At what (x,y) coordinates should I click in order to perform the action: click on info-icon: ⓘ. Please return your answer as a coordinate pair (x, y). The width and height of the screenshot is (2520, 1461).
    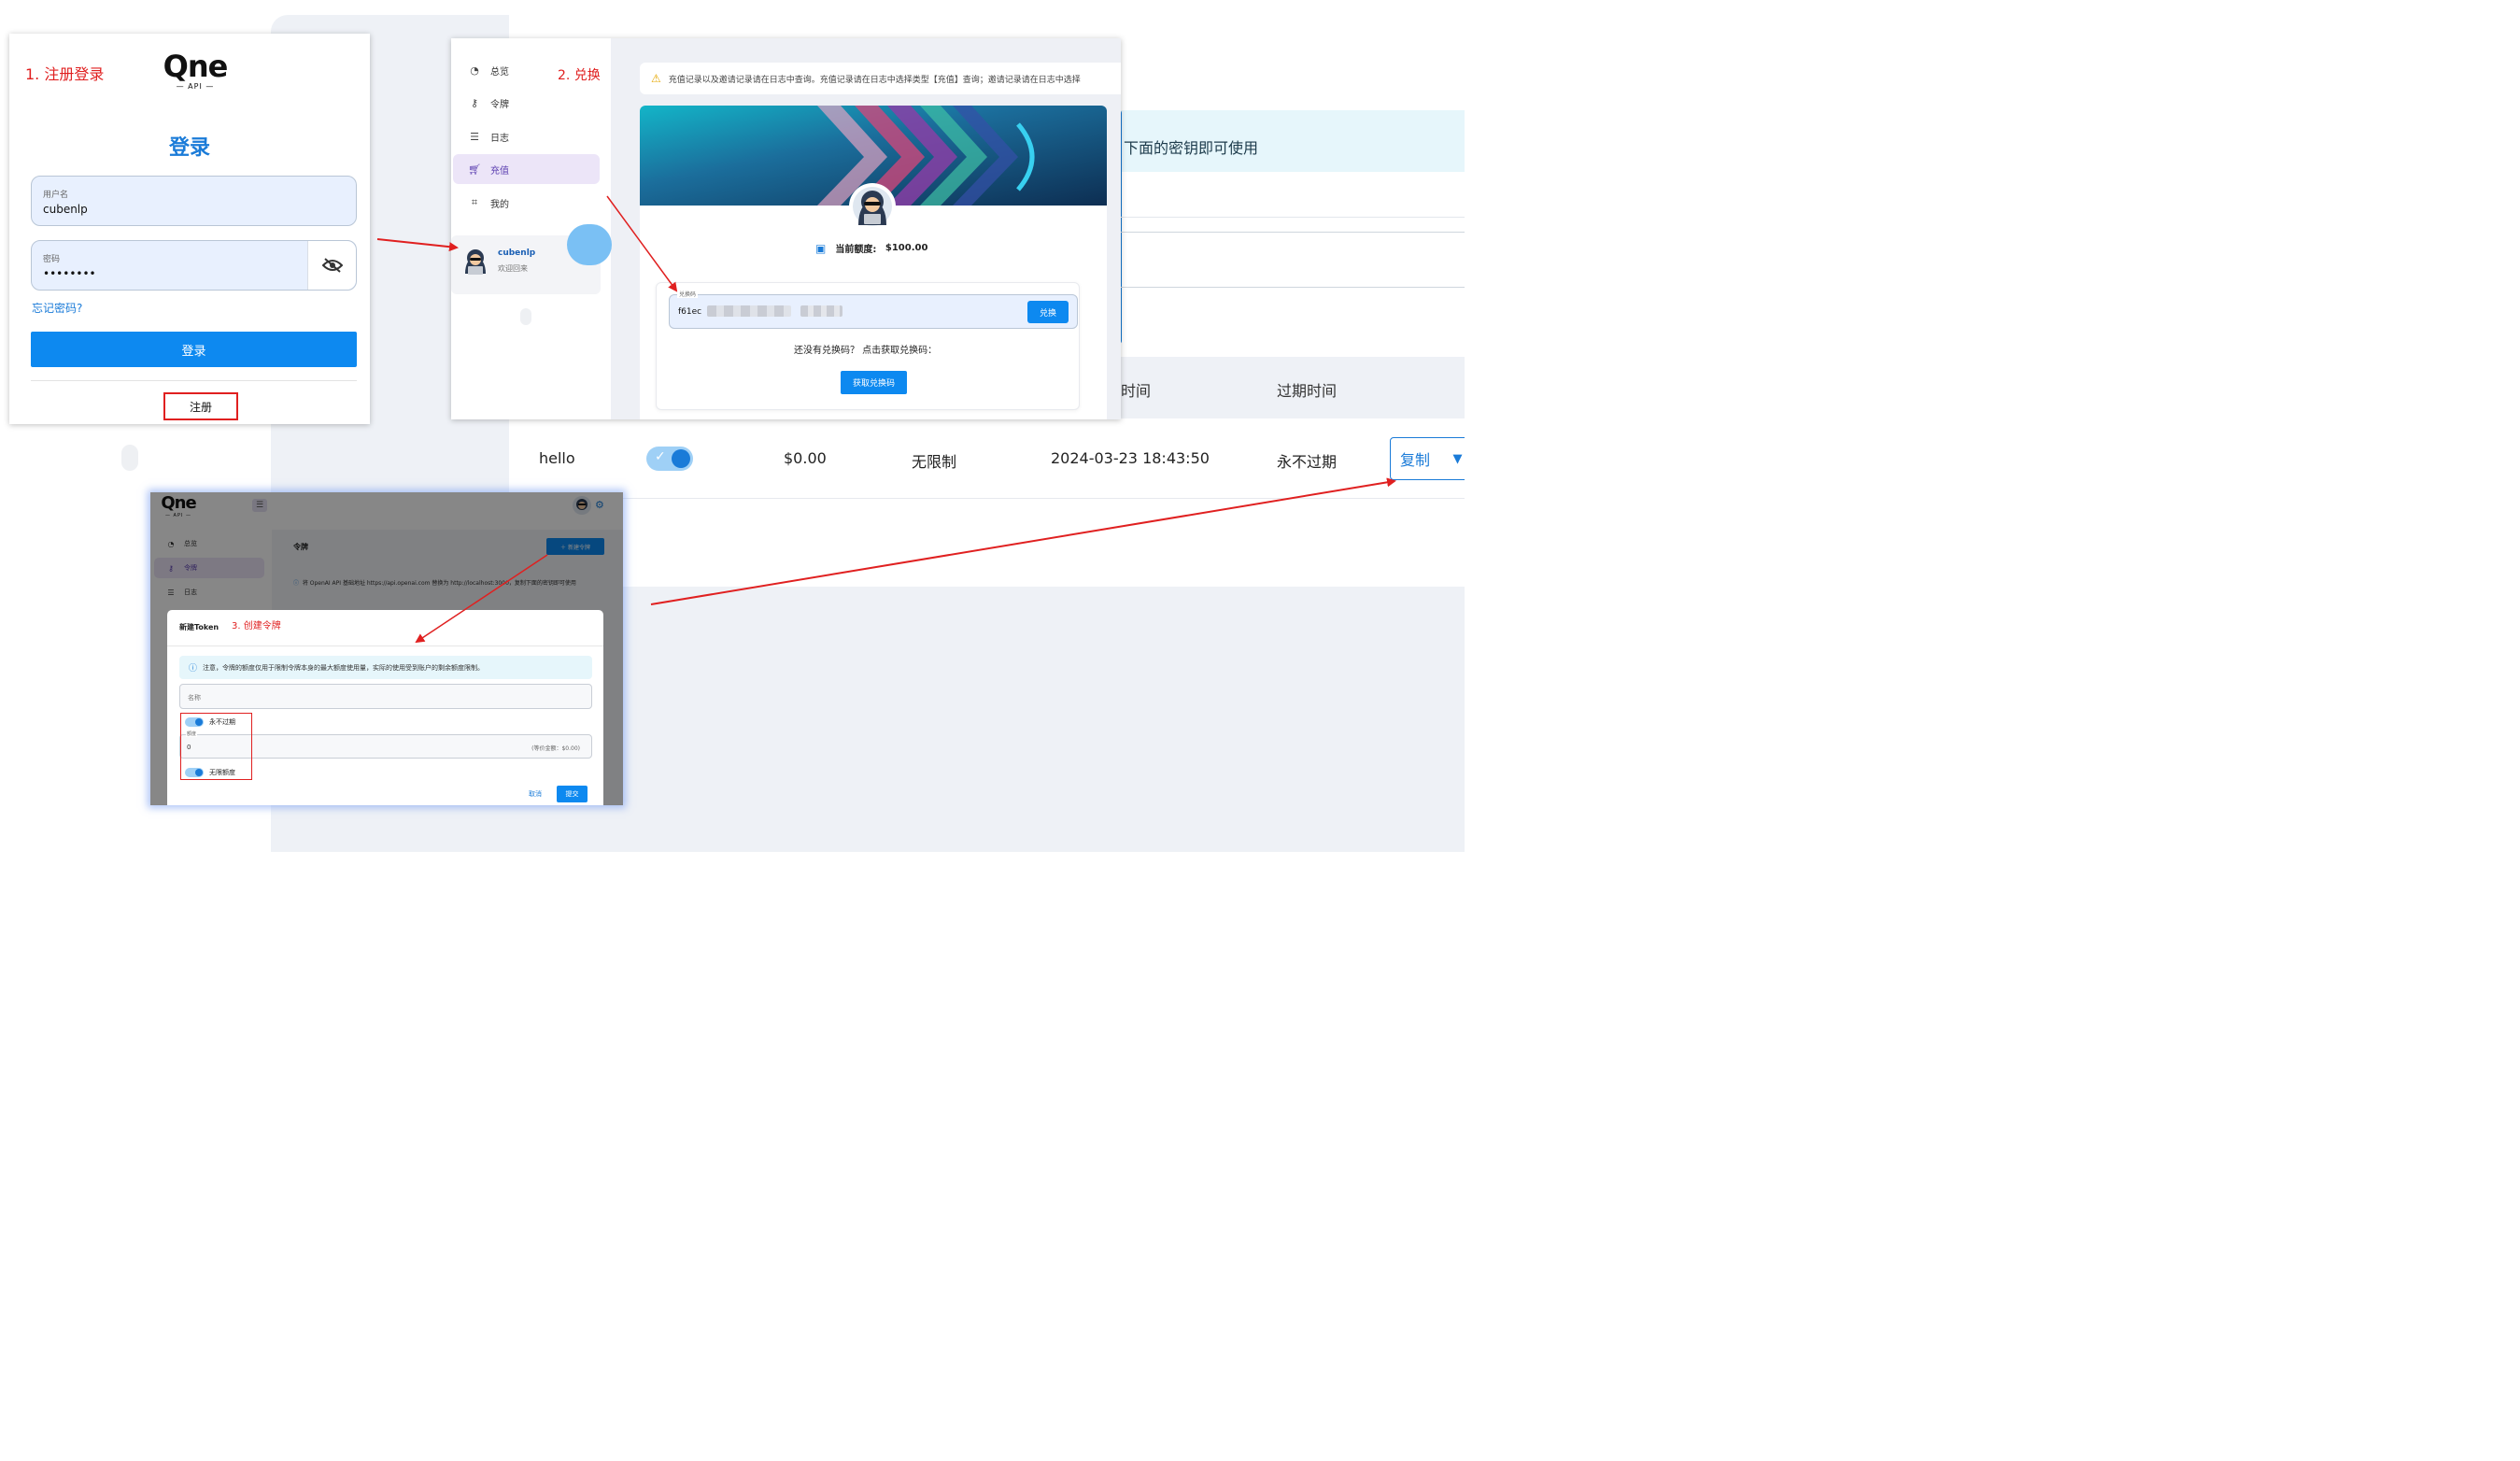
    Looking at the image, I should click on (193, 669).